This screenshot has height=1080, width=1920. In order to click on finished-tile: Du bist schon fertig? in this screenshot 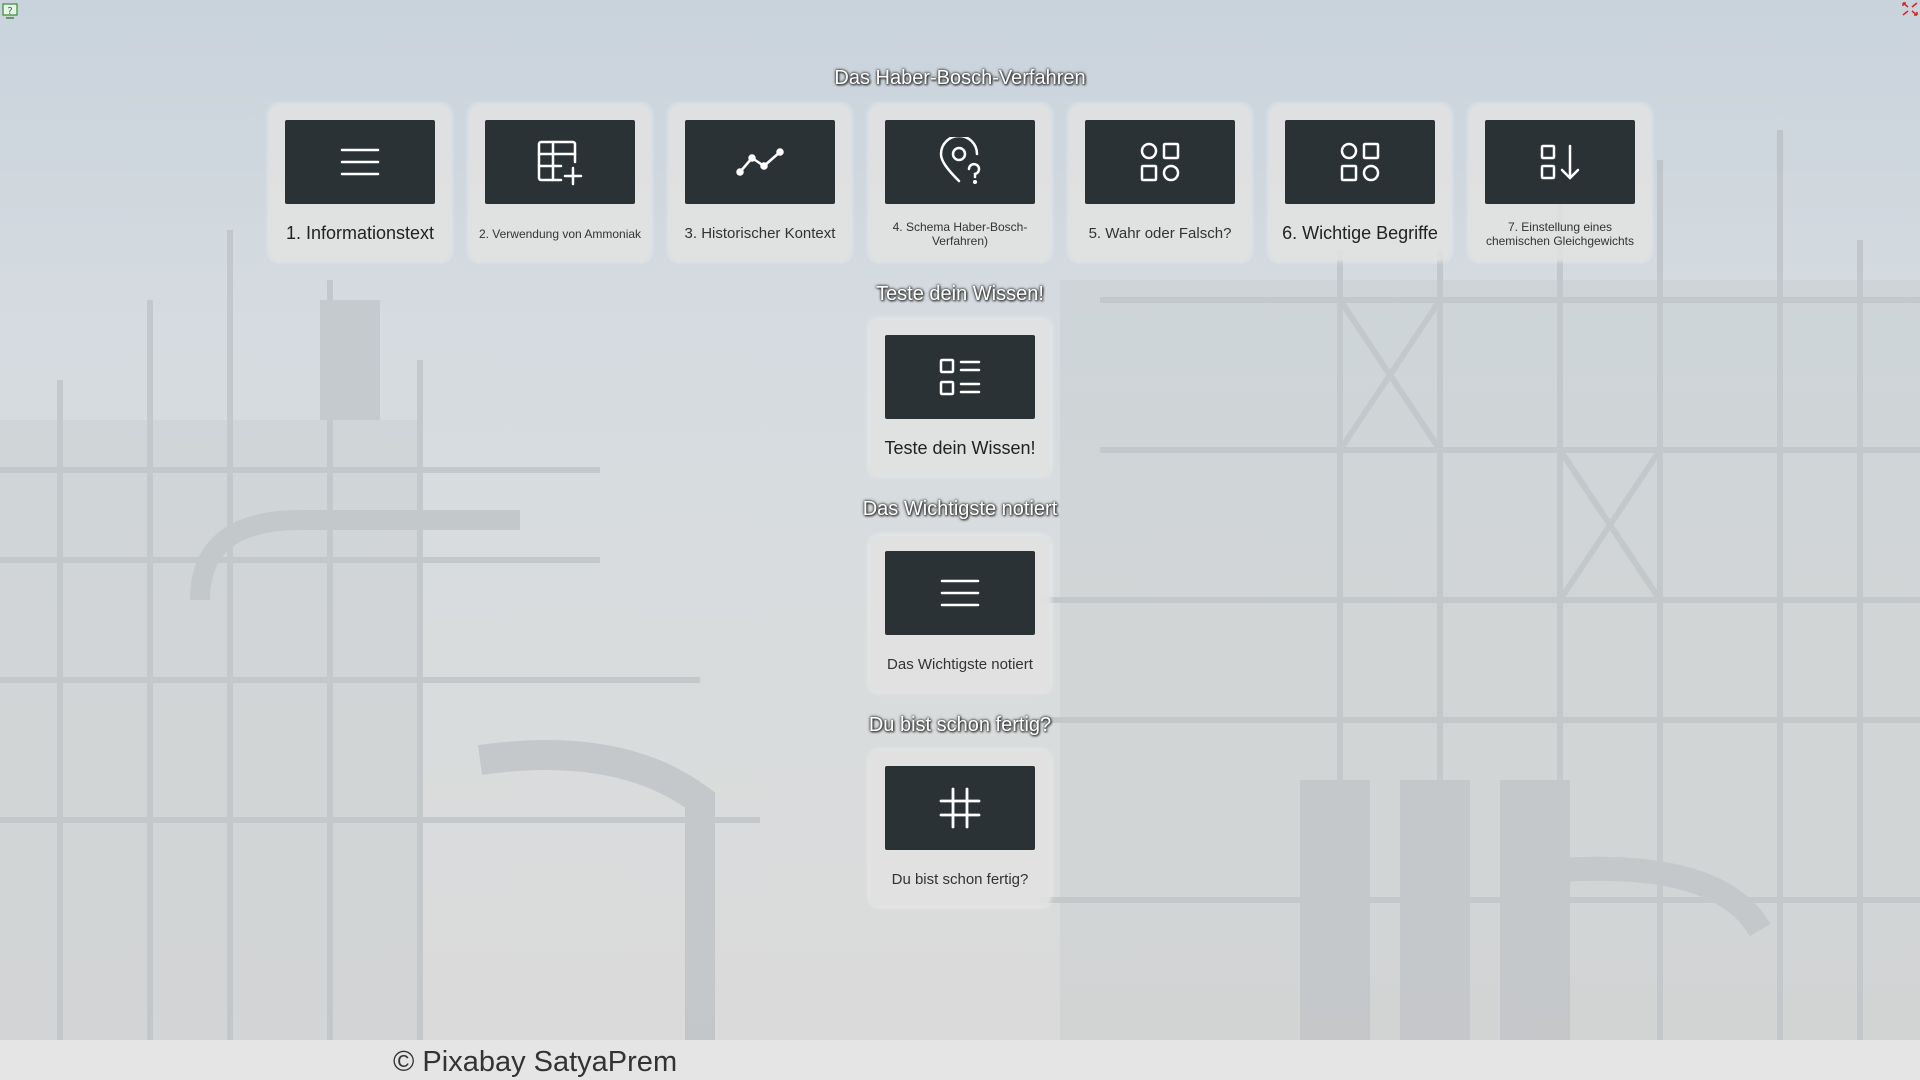, I will do `click(960, 828)`.